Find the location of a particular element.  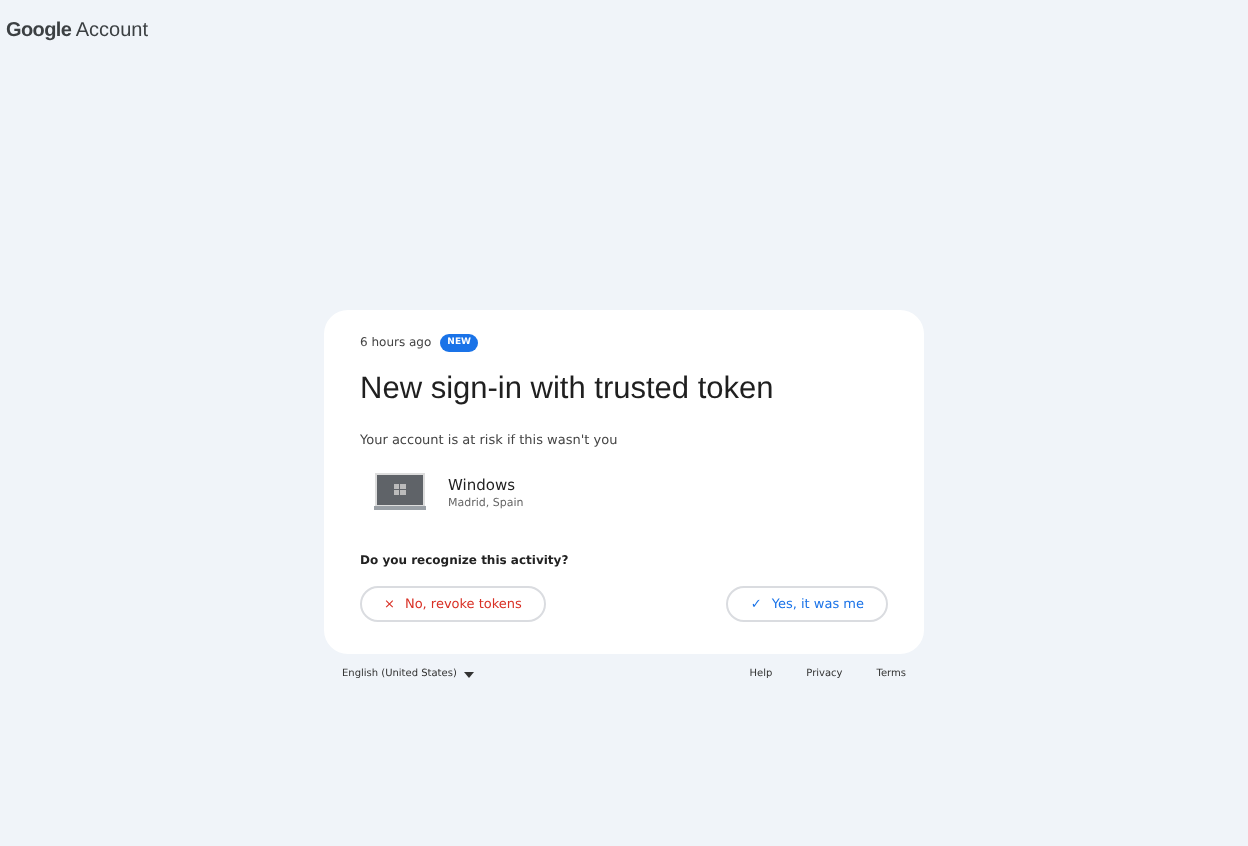

caret-icon is located at coordinates (469, 674).